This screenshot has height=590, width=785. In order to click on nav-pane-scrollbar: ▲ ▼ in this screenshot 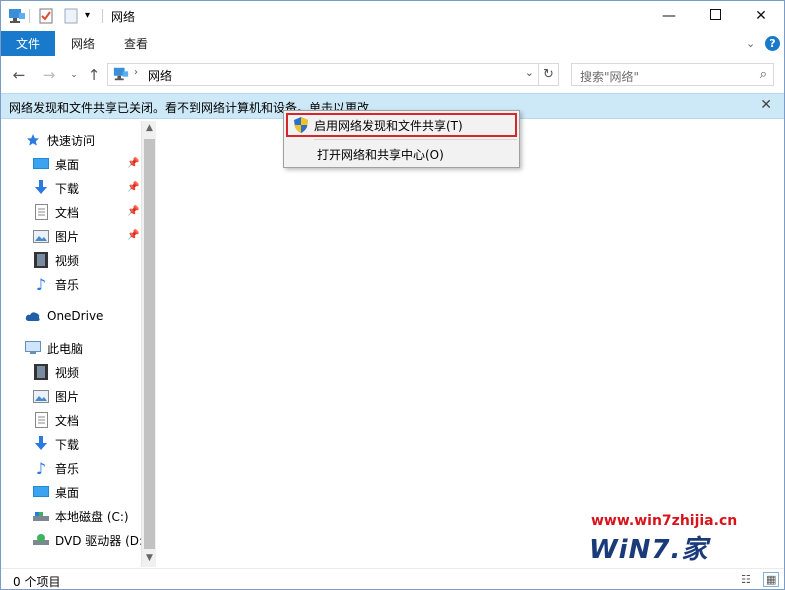, I will do `click(148, 344)`.